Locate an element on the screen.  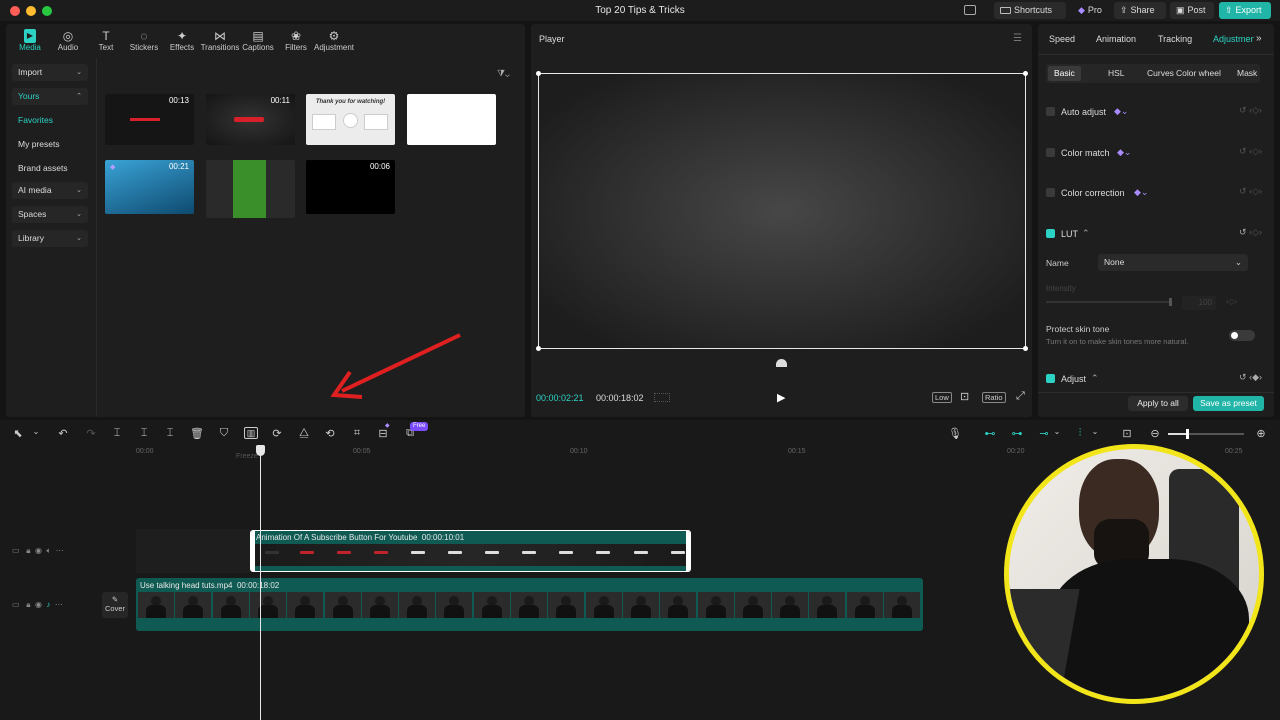
timecode-icon is located at coordinates (662, 397).